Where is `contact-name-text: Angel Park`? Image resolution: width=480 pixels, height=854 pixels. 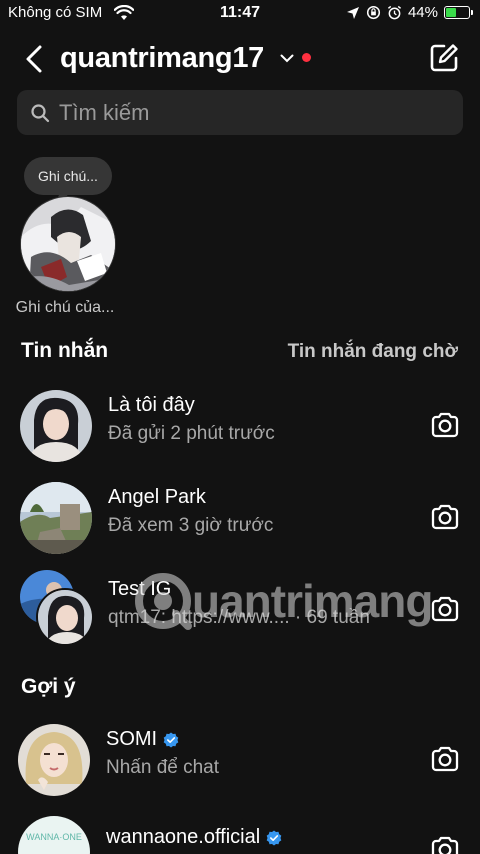 contact-name-text: Angel Park is located at coordinates (157, 497).